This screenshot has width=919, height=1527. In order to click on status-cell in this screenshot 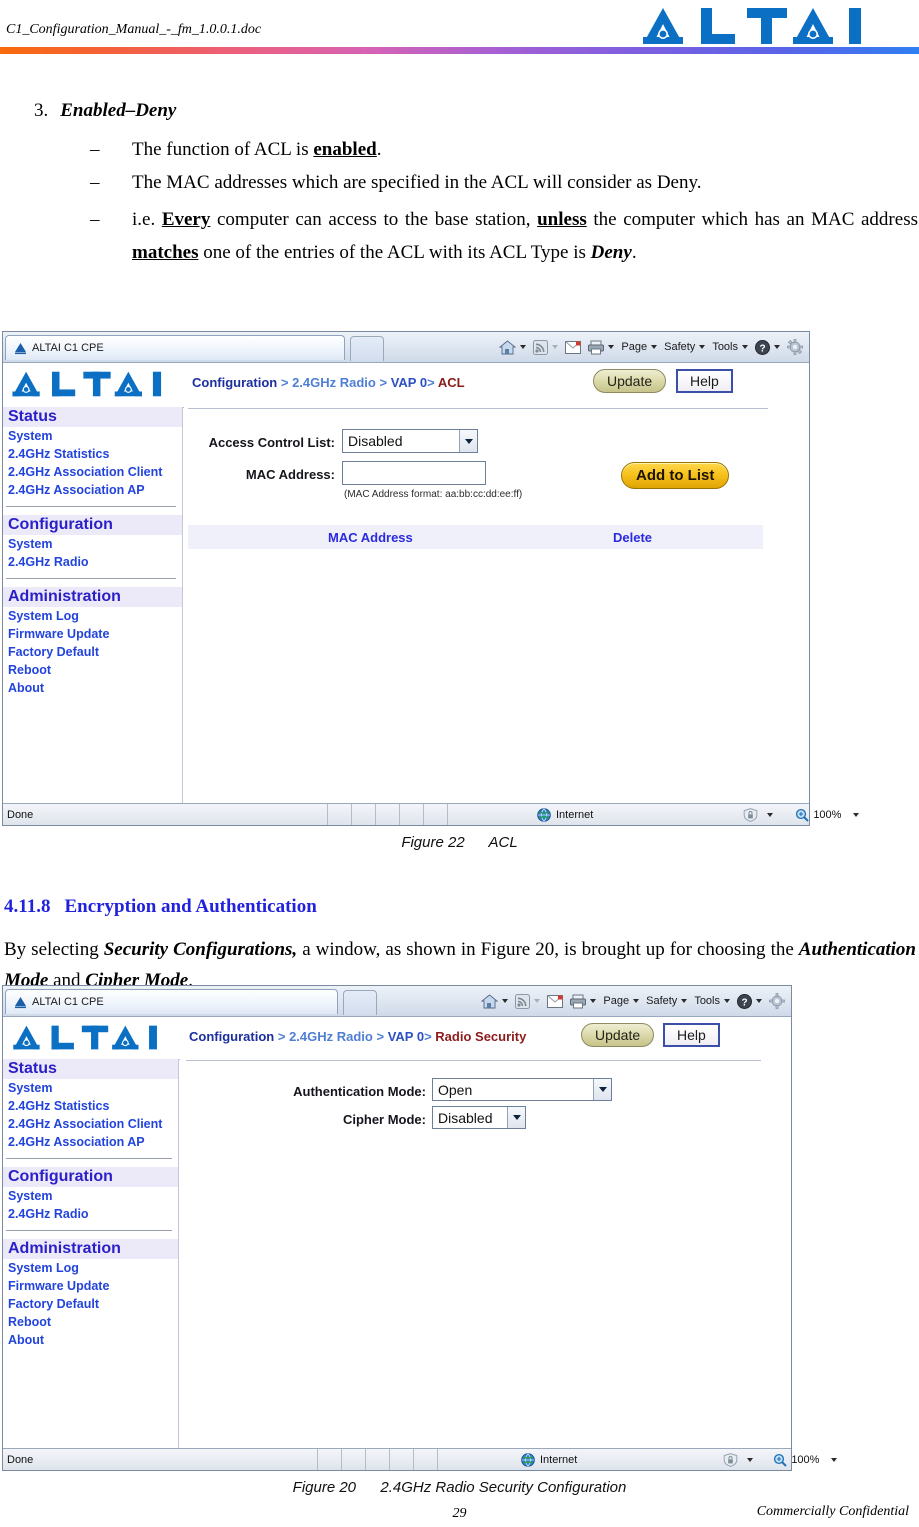, I will do `click(363, 814)`.